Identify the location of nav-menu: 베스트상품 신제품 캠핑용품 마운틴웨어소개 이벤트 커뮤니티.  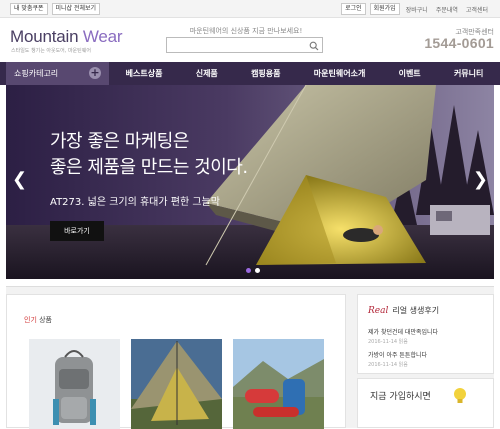
(304, 73).